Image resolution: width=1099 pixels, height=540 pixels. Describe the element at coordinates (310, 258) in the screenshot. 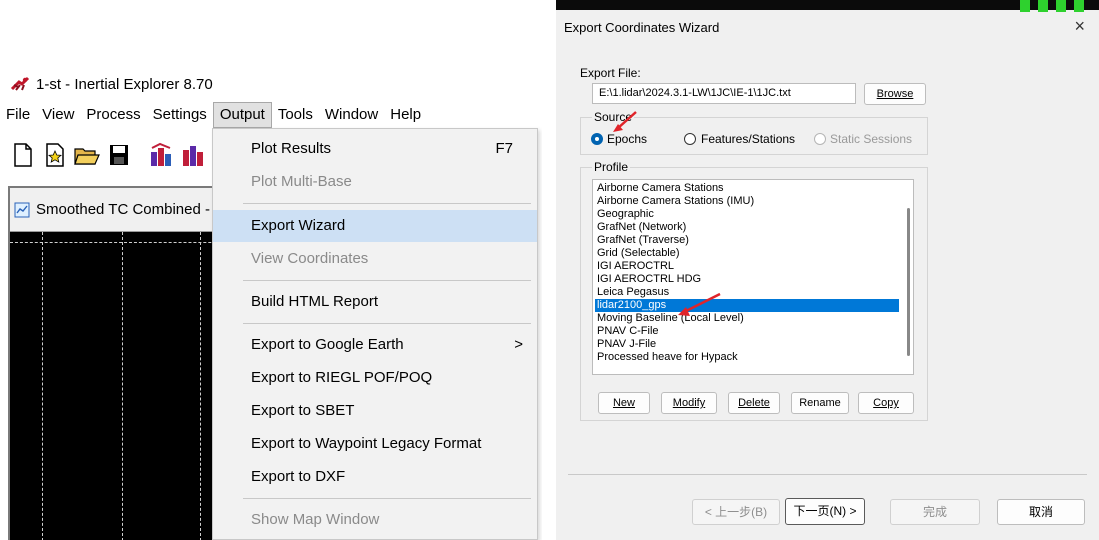

I see `menu-item-view-coordinates: View Coordinates` at that location.